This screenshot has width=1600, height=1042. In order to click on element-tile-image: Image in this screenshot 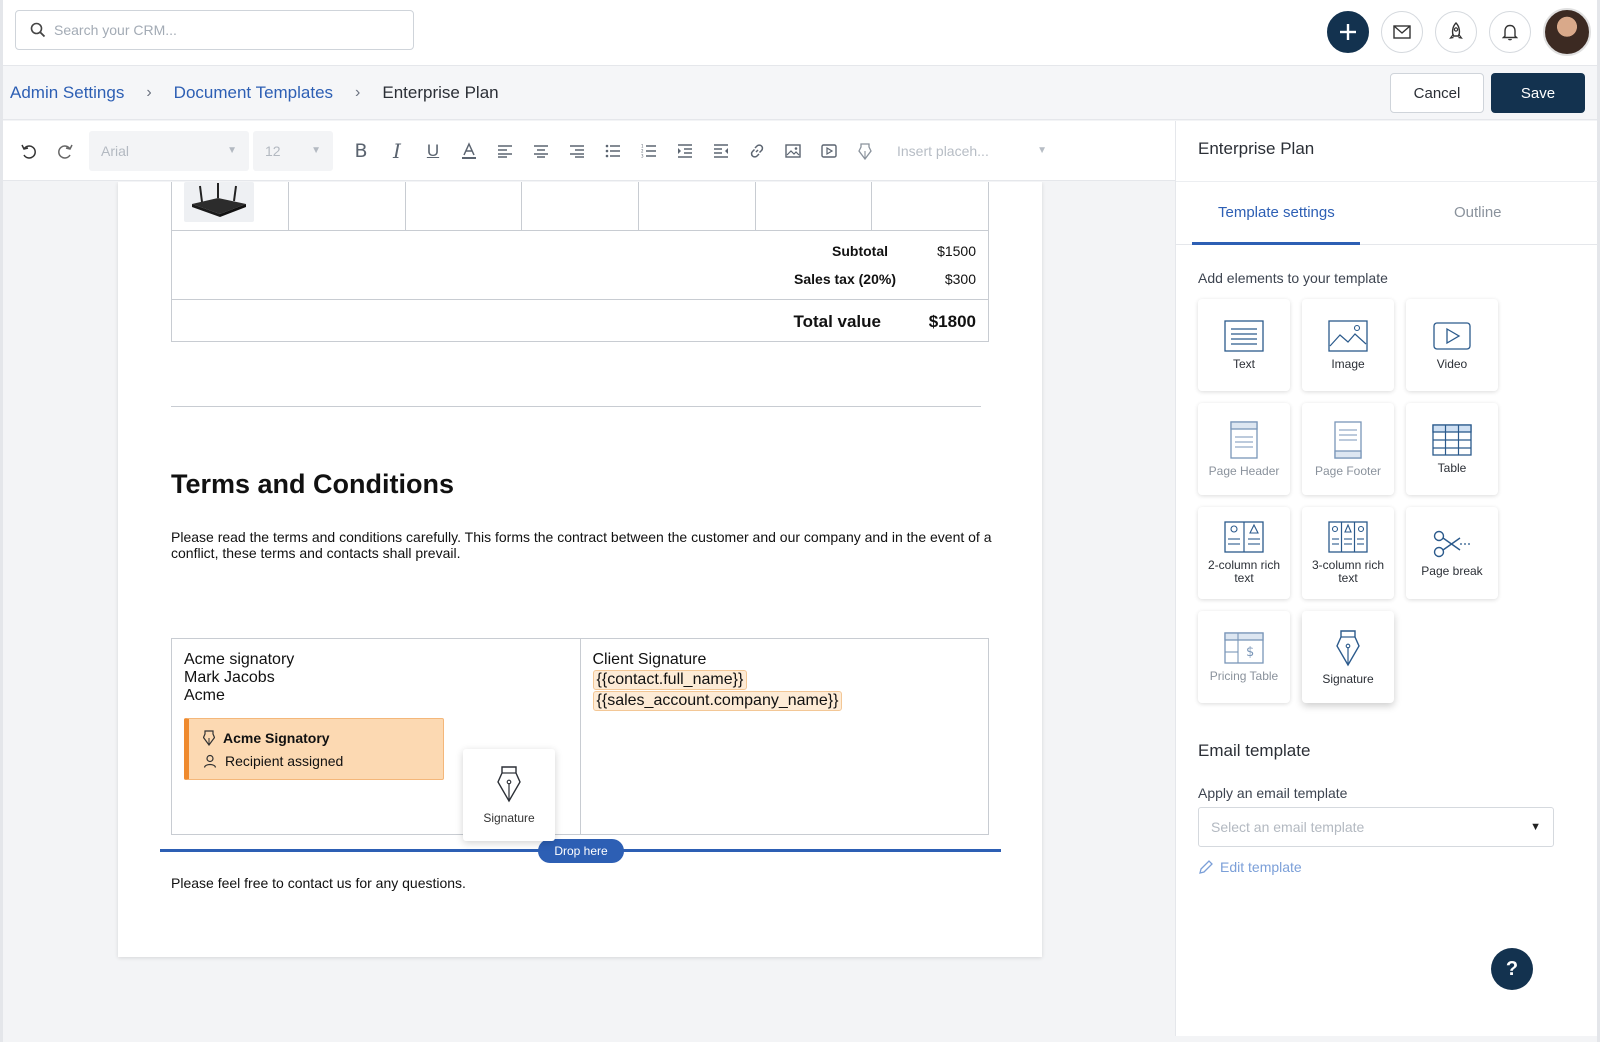, I will do `click(1348, 345)`.